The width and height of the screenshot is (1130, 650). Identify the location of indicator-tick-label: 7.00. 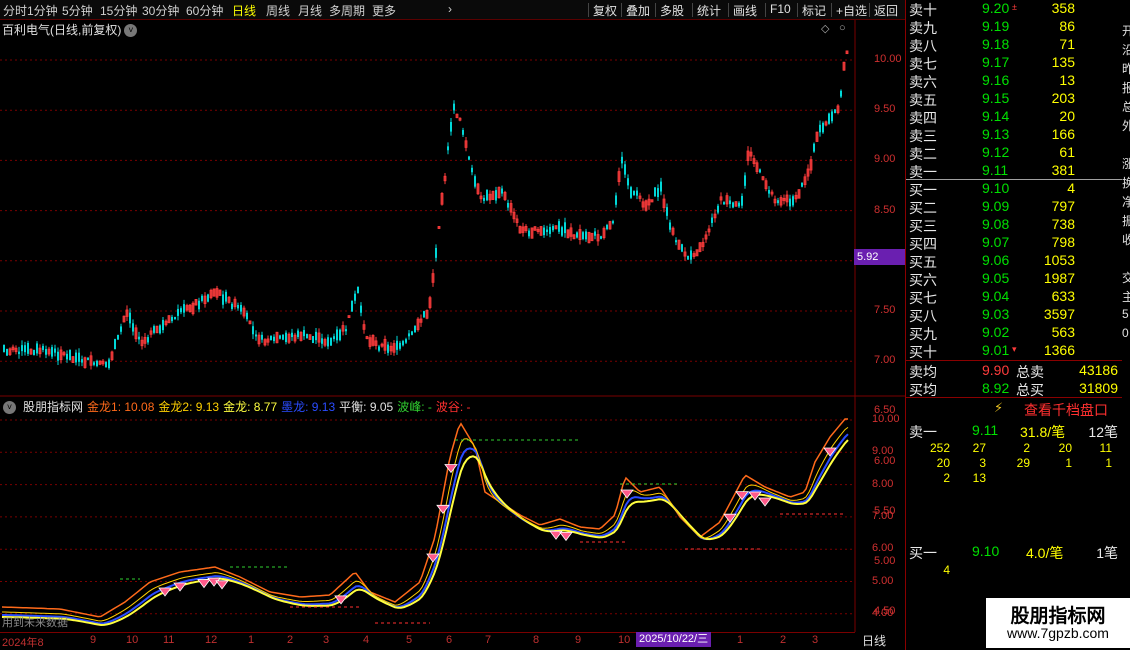
(883, 515).